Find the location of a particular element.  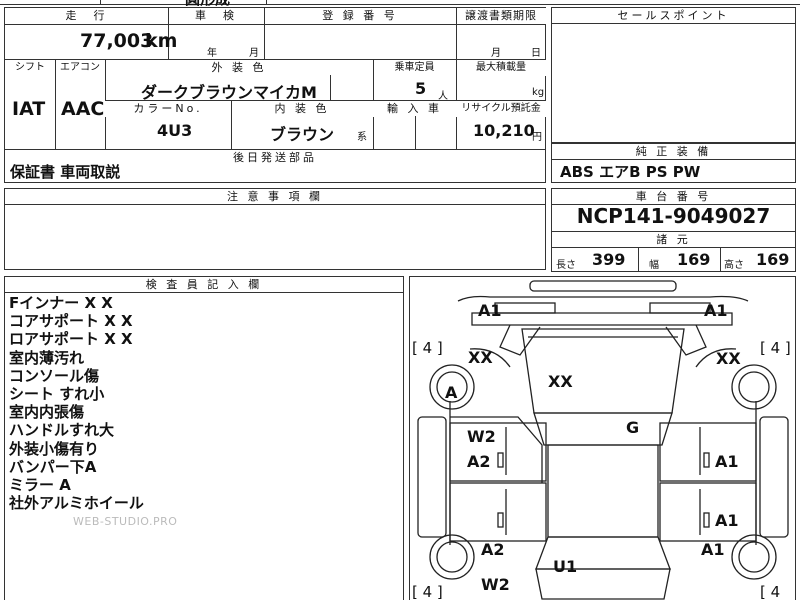

diagram-bracket-top-left: [ 4 ] is located at coordinates (427, 348).